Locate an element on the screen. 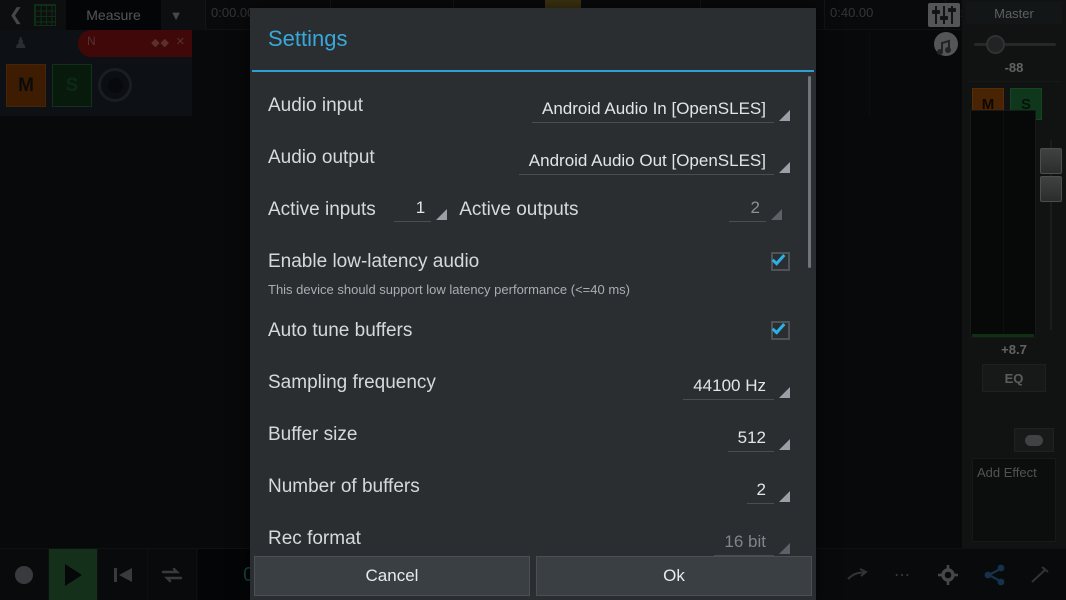 The width and height of the screenshot is (1066, 600). active-inputs-label: Active inputs is located at coordinates (322, 209).